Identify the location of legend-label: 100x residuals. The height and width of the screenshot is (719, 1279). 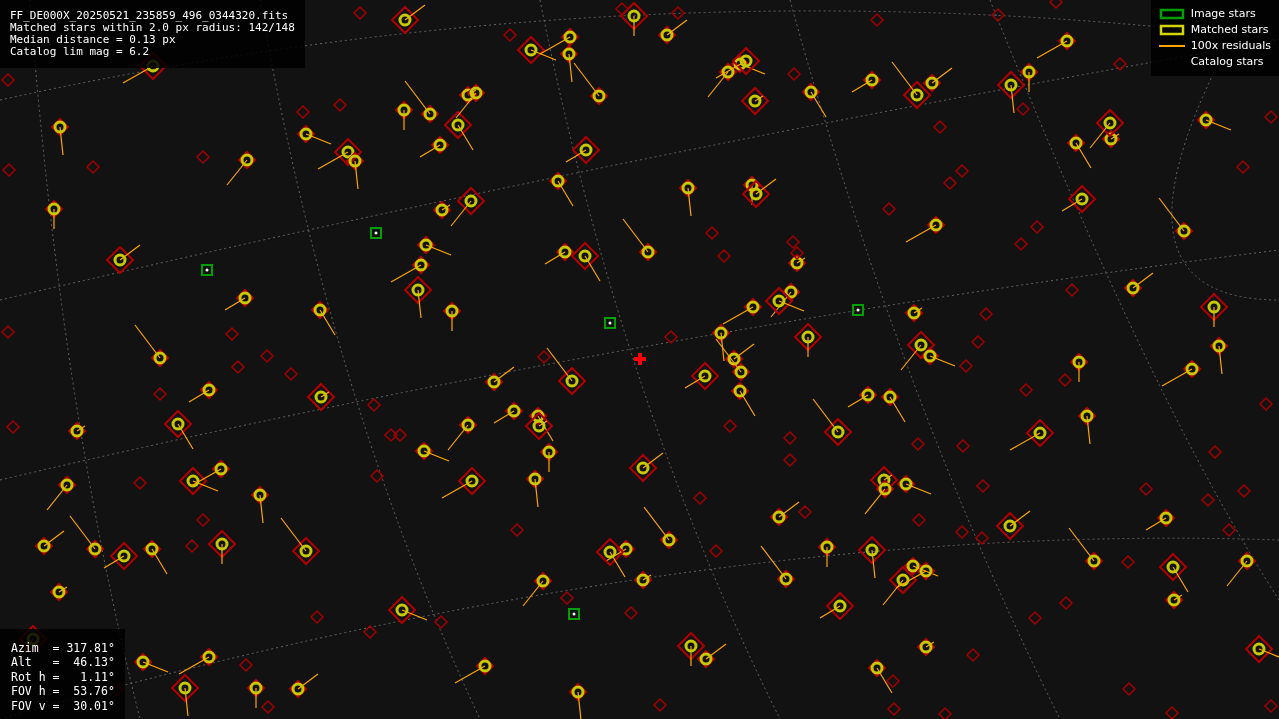
(1230, 46).